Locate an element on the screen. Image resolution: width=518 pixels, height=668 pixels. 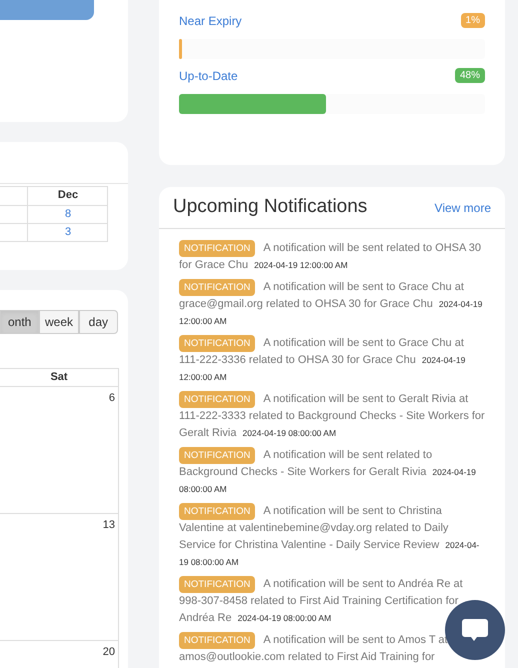
table-cell: 3 is located at coordinates (67, 233).